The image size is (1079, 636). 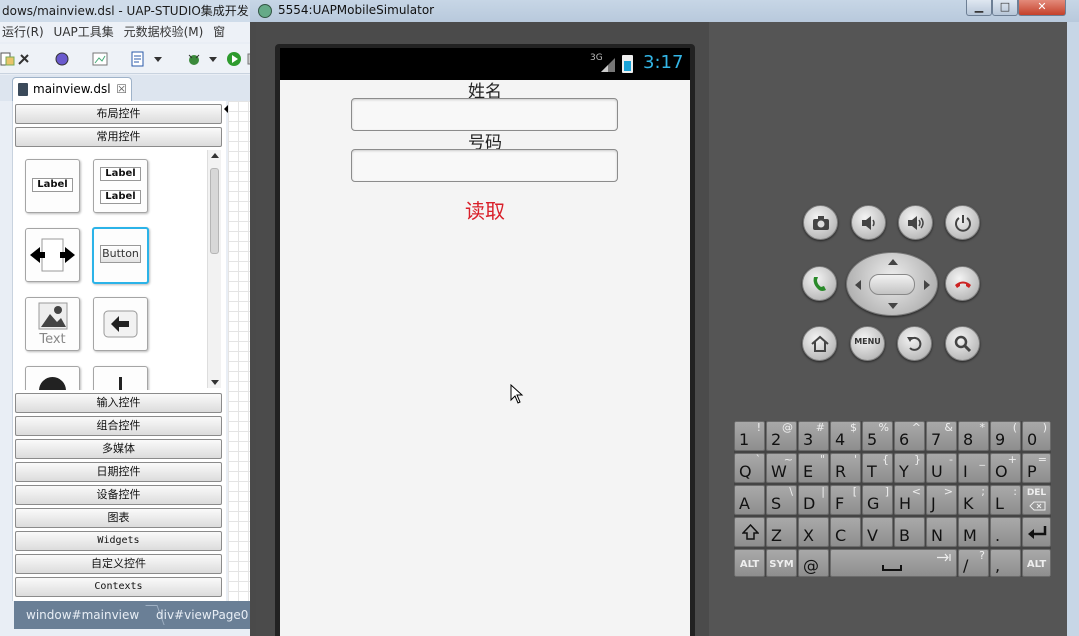 What do you see at coordinates (973, 436) in the screenshot?
I see `key-8: 8 *` at bounding box center [973, 436].